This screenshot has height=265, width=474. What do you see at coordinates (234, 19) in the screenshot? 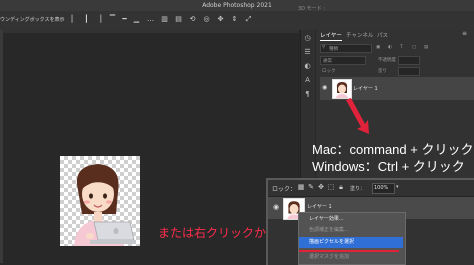
I see `slide-3d-icon: ⇕` at bounding box center [234, 19].